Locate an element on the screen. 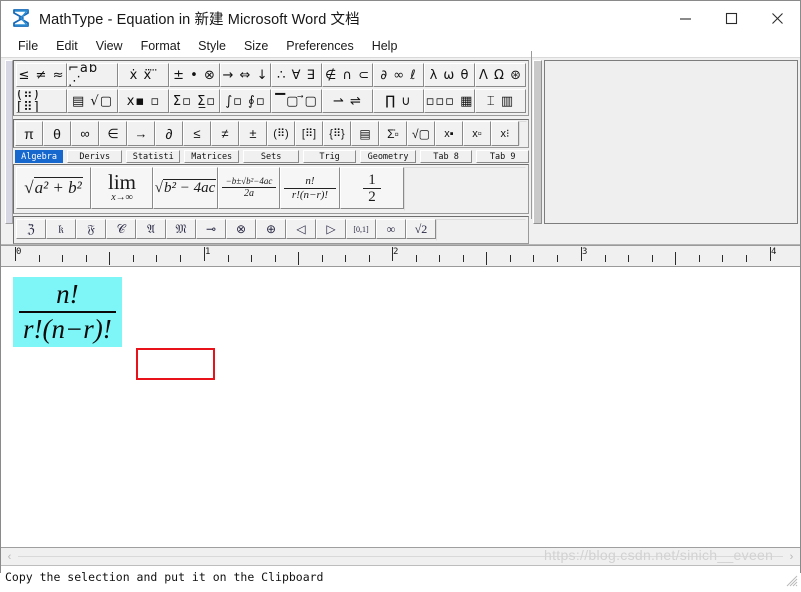 The height and width of the screenshot is (592, 801). set-theory-palette: ∉ ∩ ⊂ is located at coordinates (347, 75).